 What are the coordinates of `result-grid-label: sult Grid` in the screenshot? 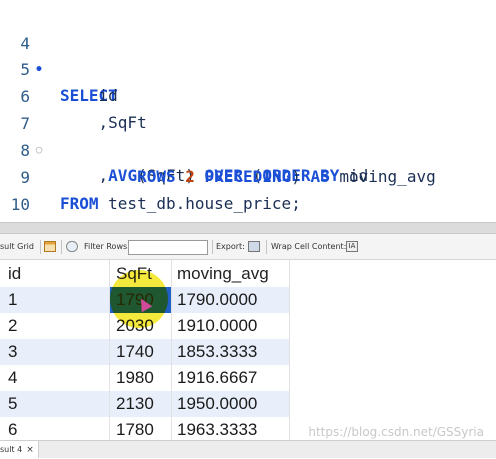 It's located at (17, 247).